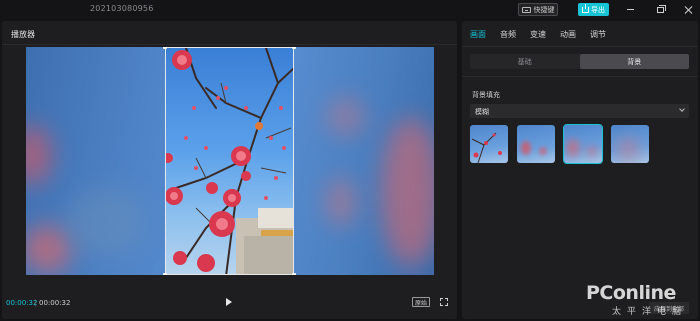 The width and height of the screenshot is (700, 321). I want to click on aspect-ratio-button: 原始, so click(421, 302).